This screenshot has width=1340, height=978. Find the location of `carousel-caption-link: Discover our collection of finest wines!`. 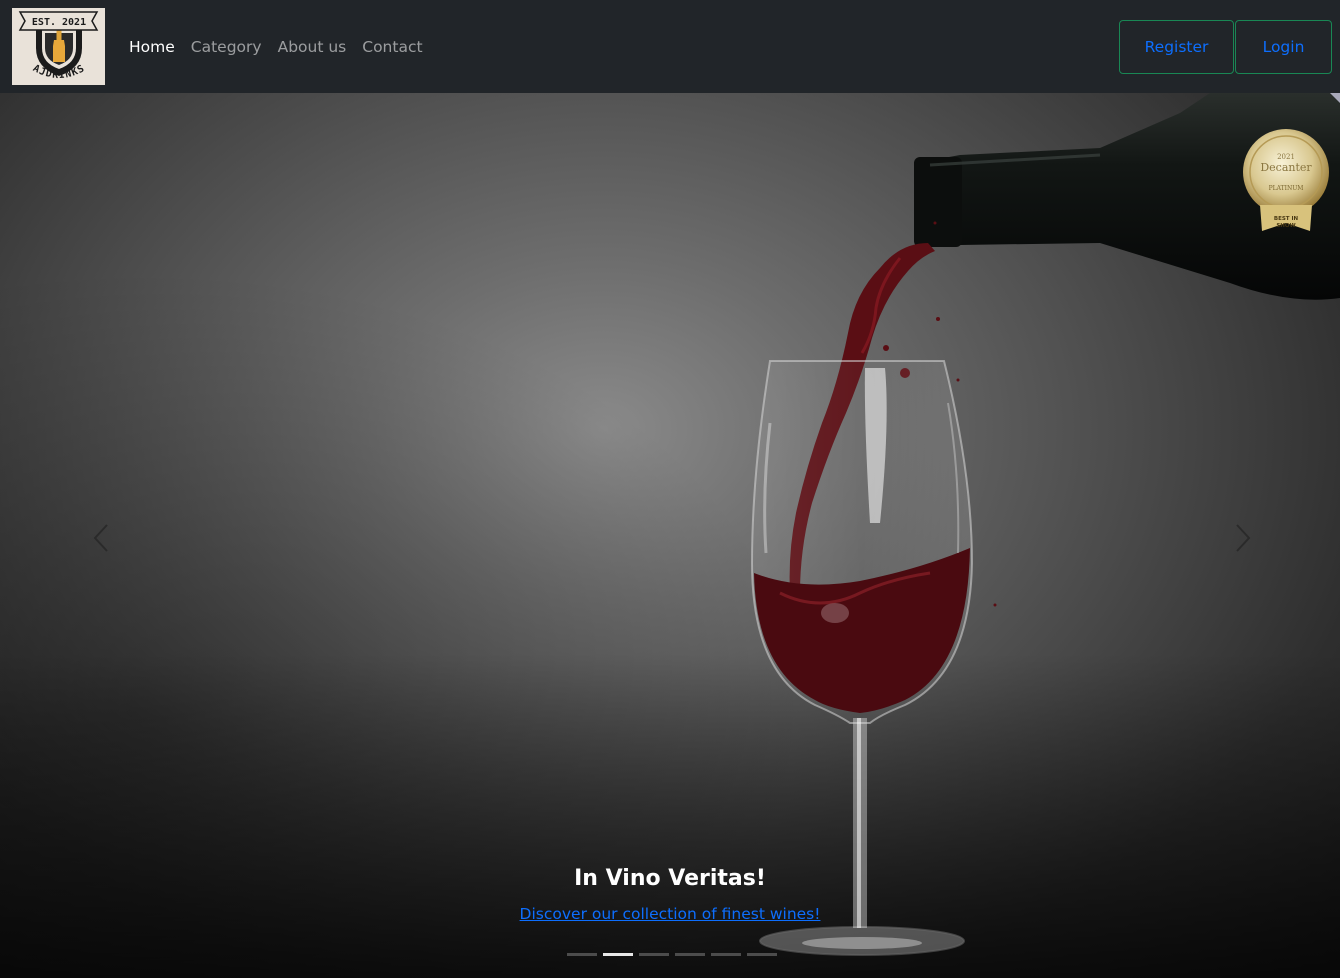

carousel-caption-link: Discover our collection of finest wines! is located at coordinates (670, 914).